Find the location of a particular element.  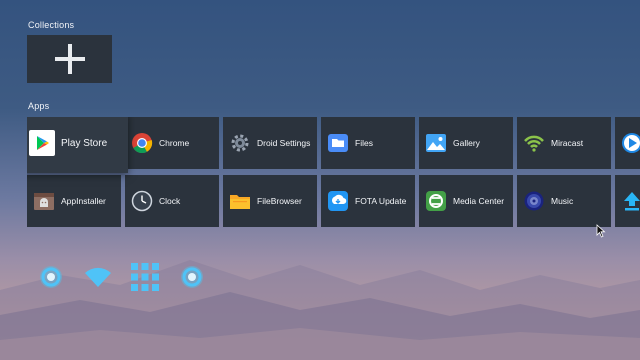

fota-update-icon is located at coordinates (338, 201).